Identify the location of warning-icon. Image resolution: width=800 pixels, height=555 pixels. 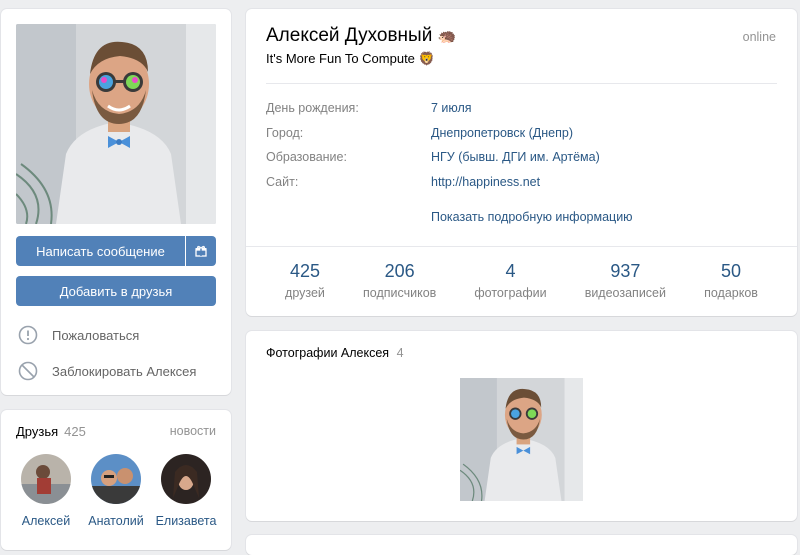
(28, 335).